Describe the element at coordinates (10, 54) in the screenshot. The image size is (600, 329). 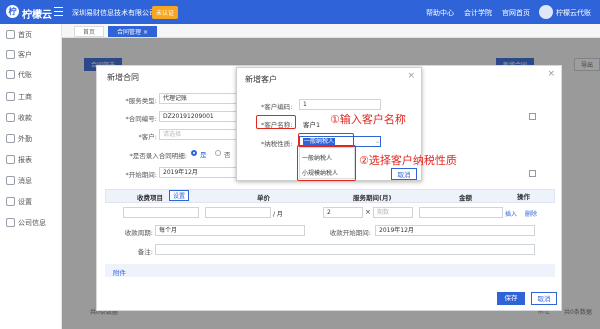
I see `user-icon` at that location.